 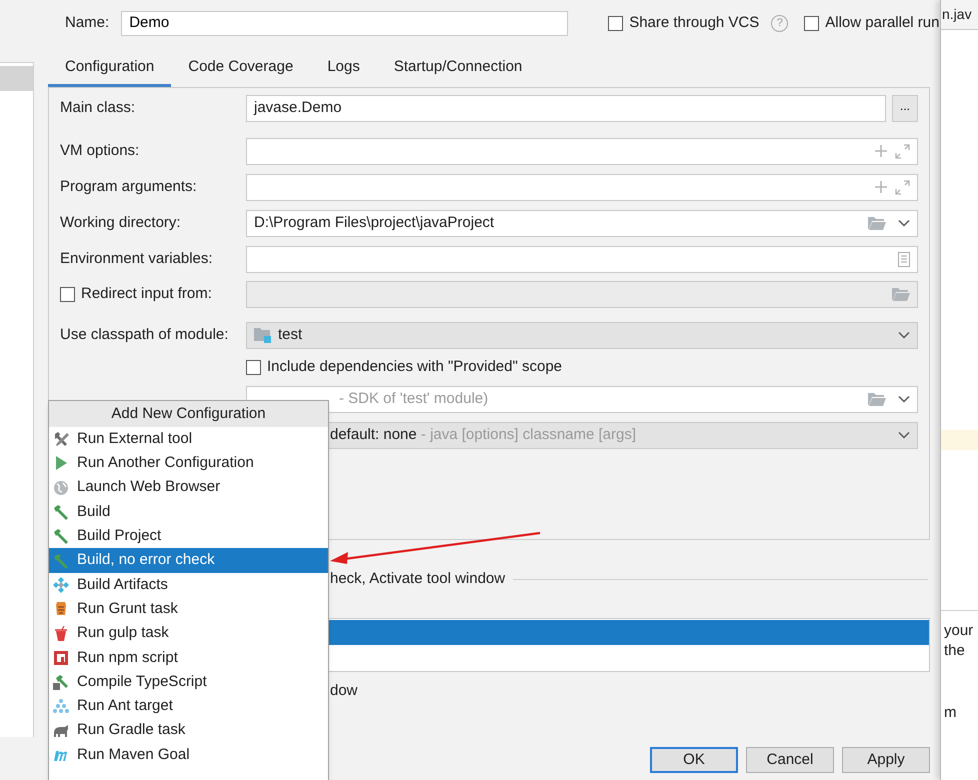 What do you see at coordinates (959, 631) in the screenshot?
I see `doc-text: your` at bounding box center [959, 631].